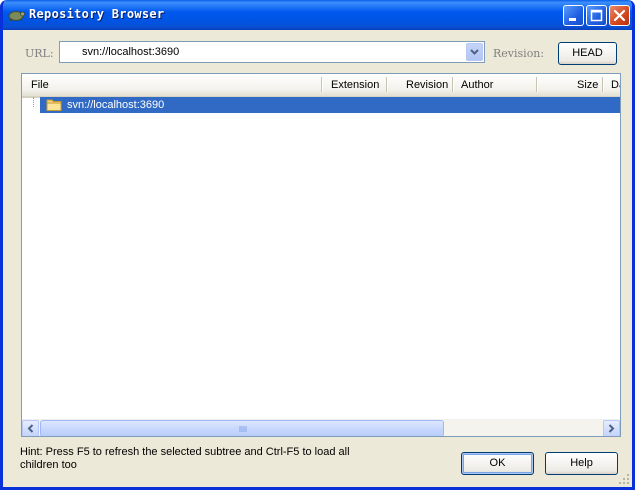 The image size is (635, 490). Describe the element at coordinates (116, 105) in the screenshot. I see `tree-row-label: svn://localhost:3690` at that location.